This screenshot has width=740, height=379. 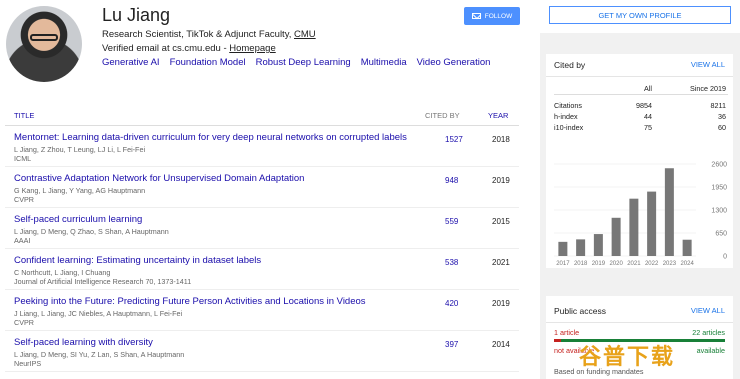 What do you see at coordinates (498, 16) in the screenshot?
I see `follow-label: FOLLOW` at bounding box center [498, 16].